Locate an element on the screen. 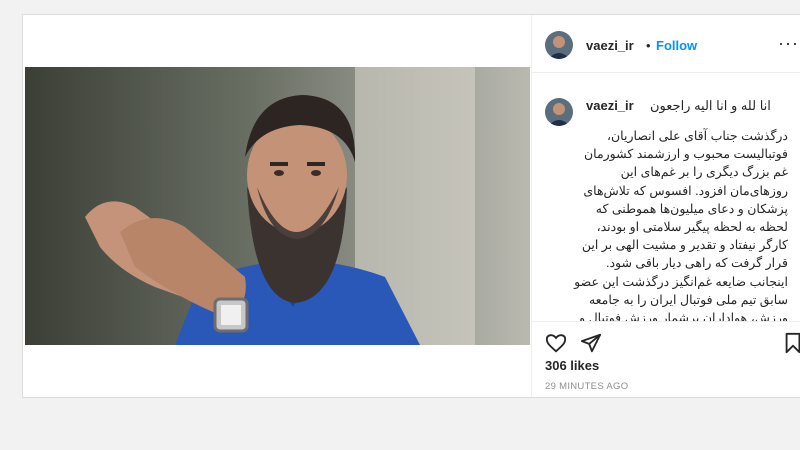  likes-count: 306 likes is located at coordinates (572, 365).